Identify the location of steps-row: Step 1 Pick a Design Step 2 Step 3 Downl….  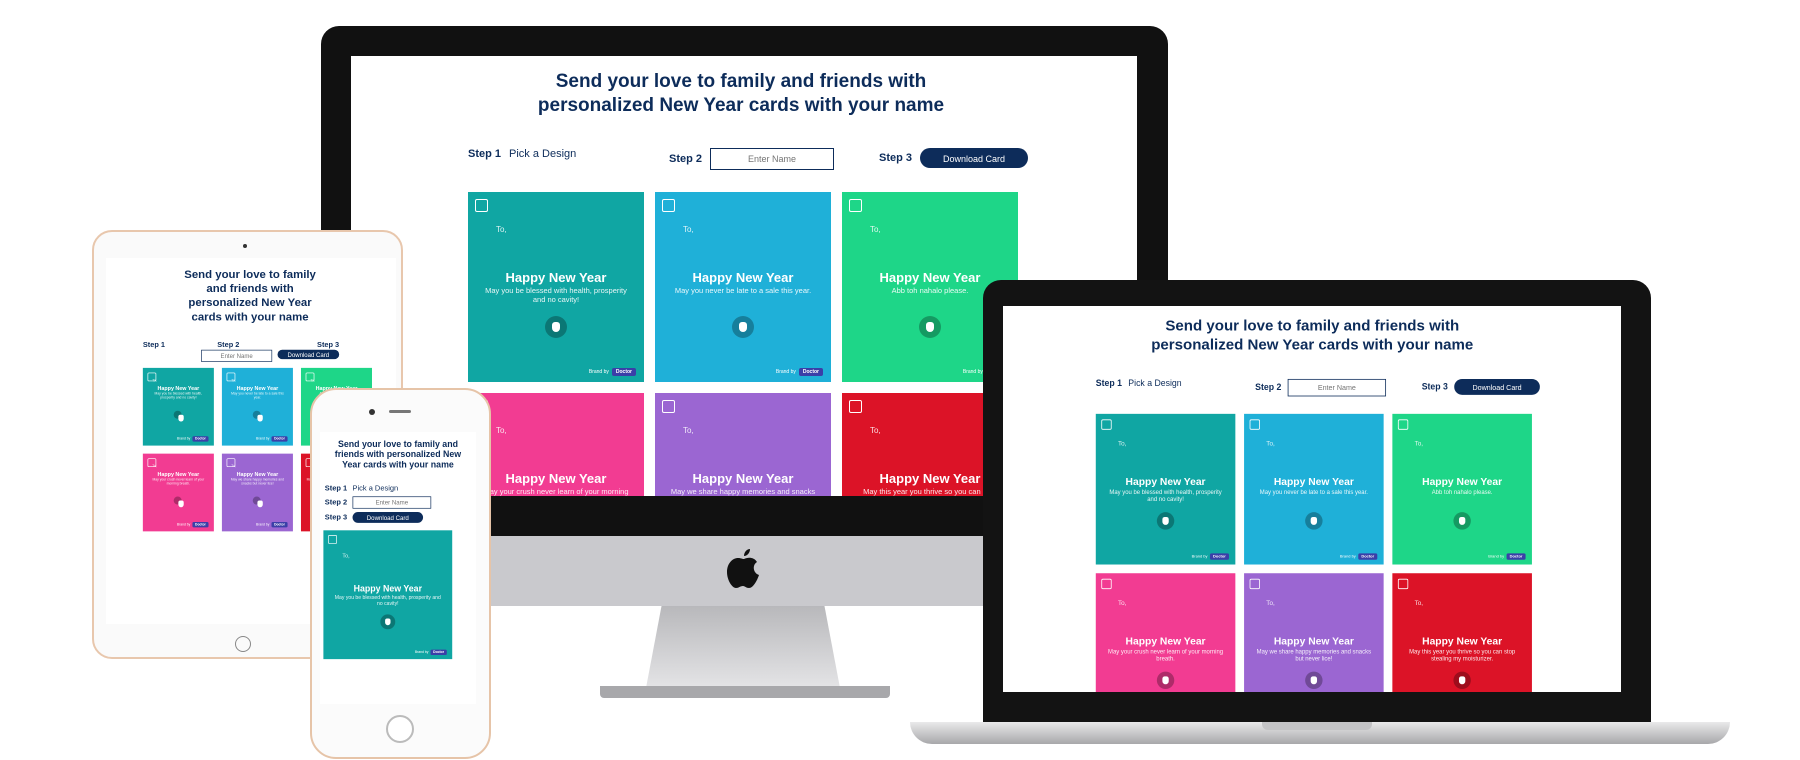
(1312, 390).